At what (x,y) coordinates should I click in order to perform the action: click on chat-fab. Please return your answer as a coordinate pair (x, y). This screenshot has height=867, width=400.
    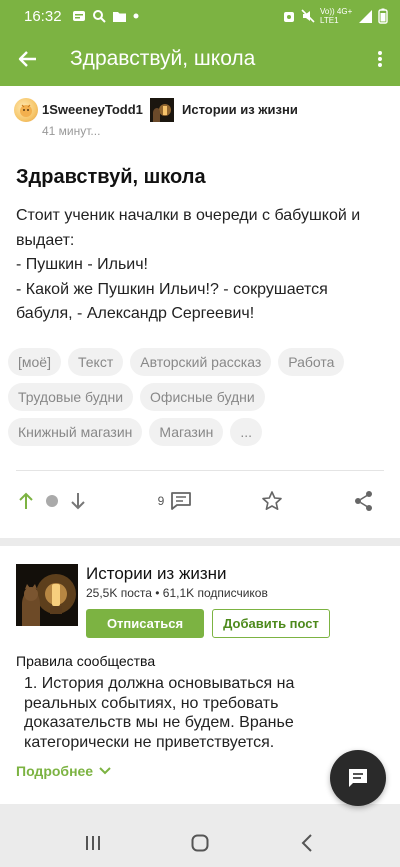
    Looking at the image, I should click on (358, 778).